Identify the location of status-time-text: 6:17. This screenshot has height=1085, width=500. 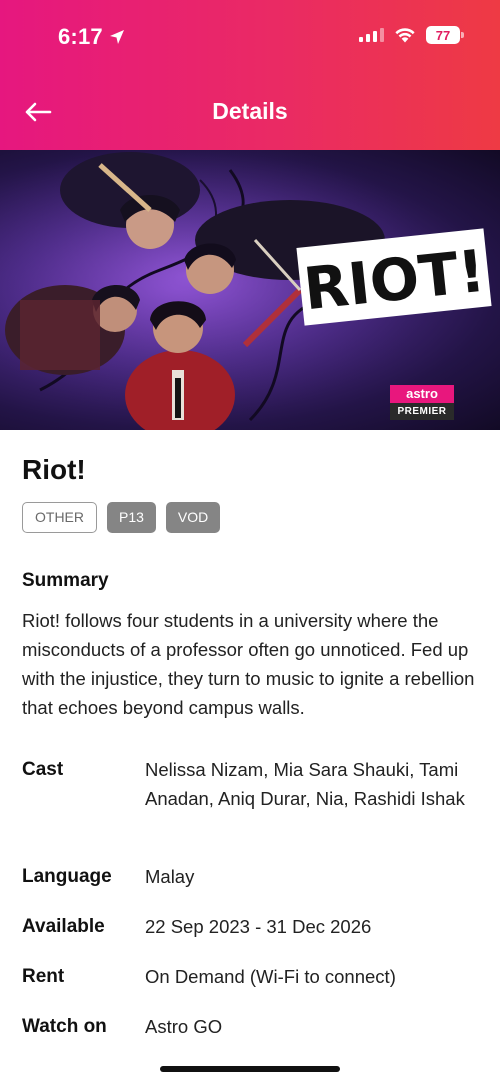
(80, 36).